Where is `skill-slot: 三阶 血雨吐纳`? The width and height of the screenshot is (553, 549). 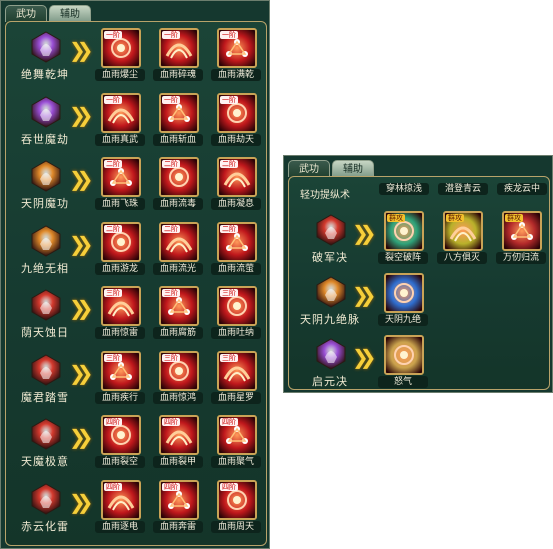 skill-slot: 三阶 血雨吐纳 is located at coordinates (236, 312).